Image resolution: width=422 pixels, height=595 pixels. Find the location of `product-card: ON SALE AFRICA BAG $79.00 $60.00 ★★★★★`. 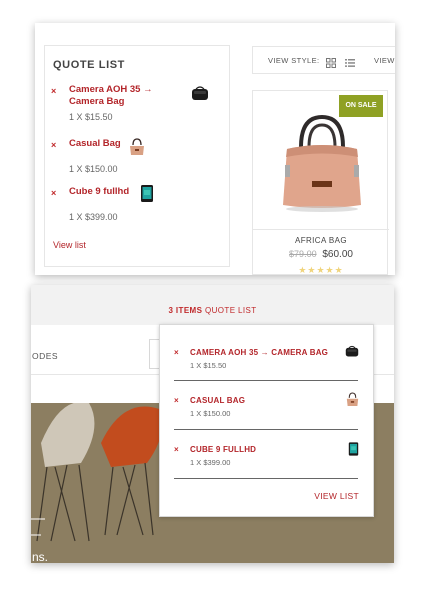

product-card: ON SALE AFRICA BAG $79.00 $60.00 ★★★★★ is located at coordinates (320, 182).